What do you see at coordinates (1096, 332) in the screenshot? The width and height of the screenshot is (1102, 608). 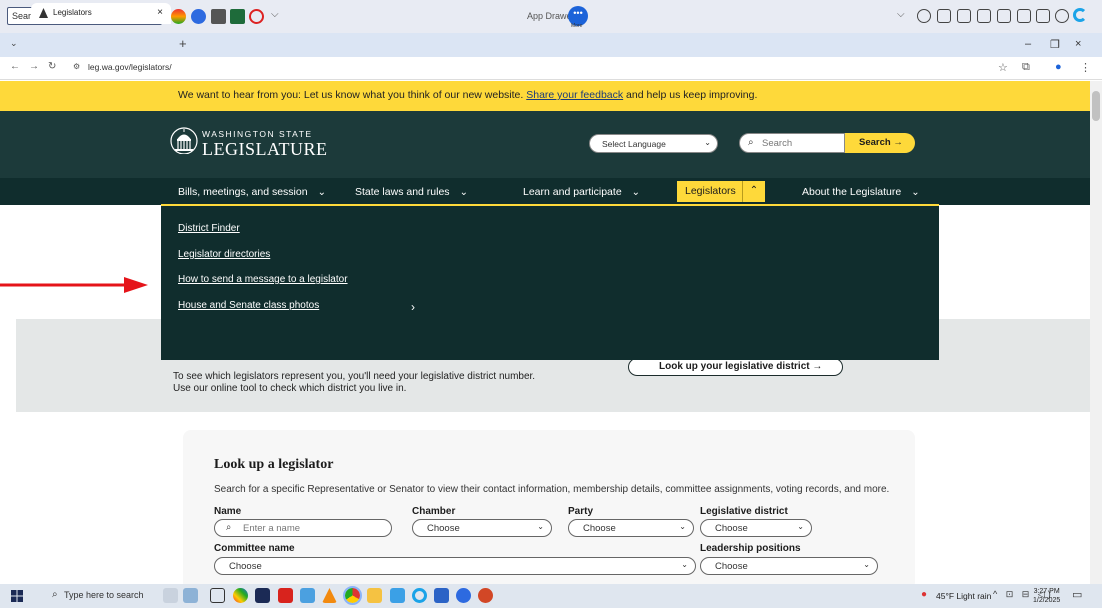 I see `page-scrollbar` at bounding box center [1096, 332].